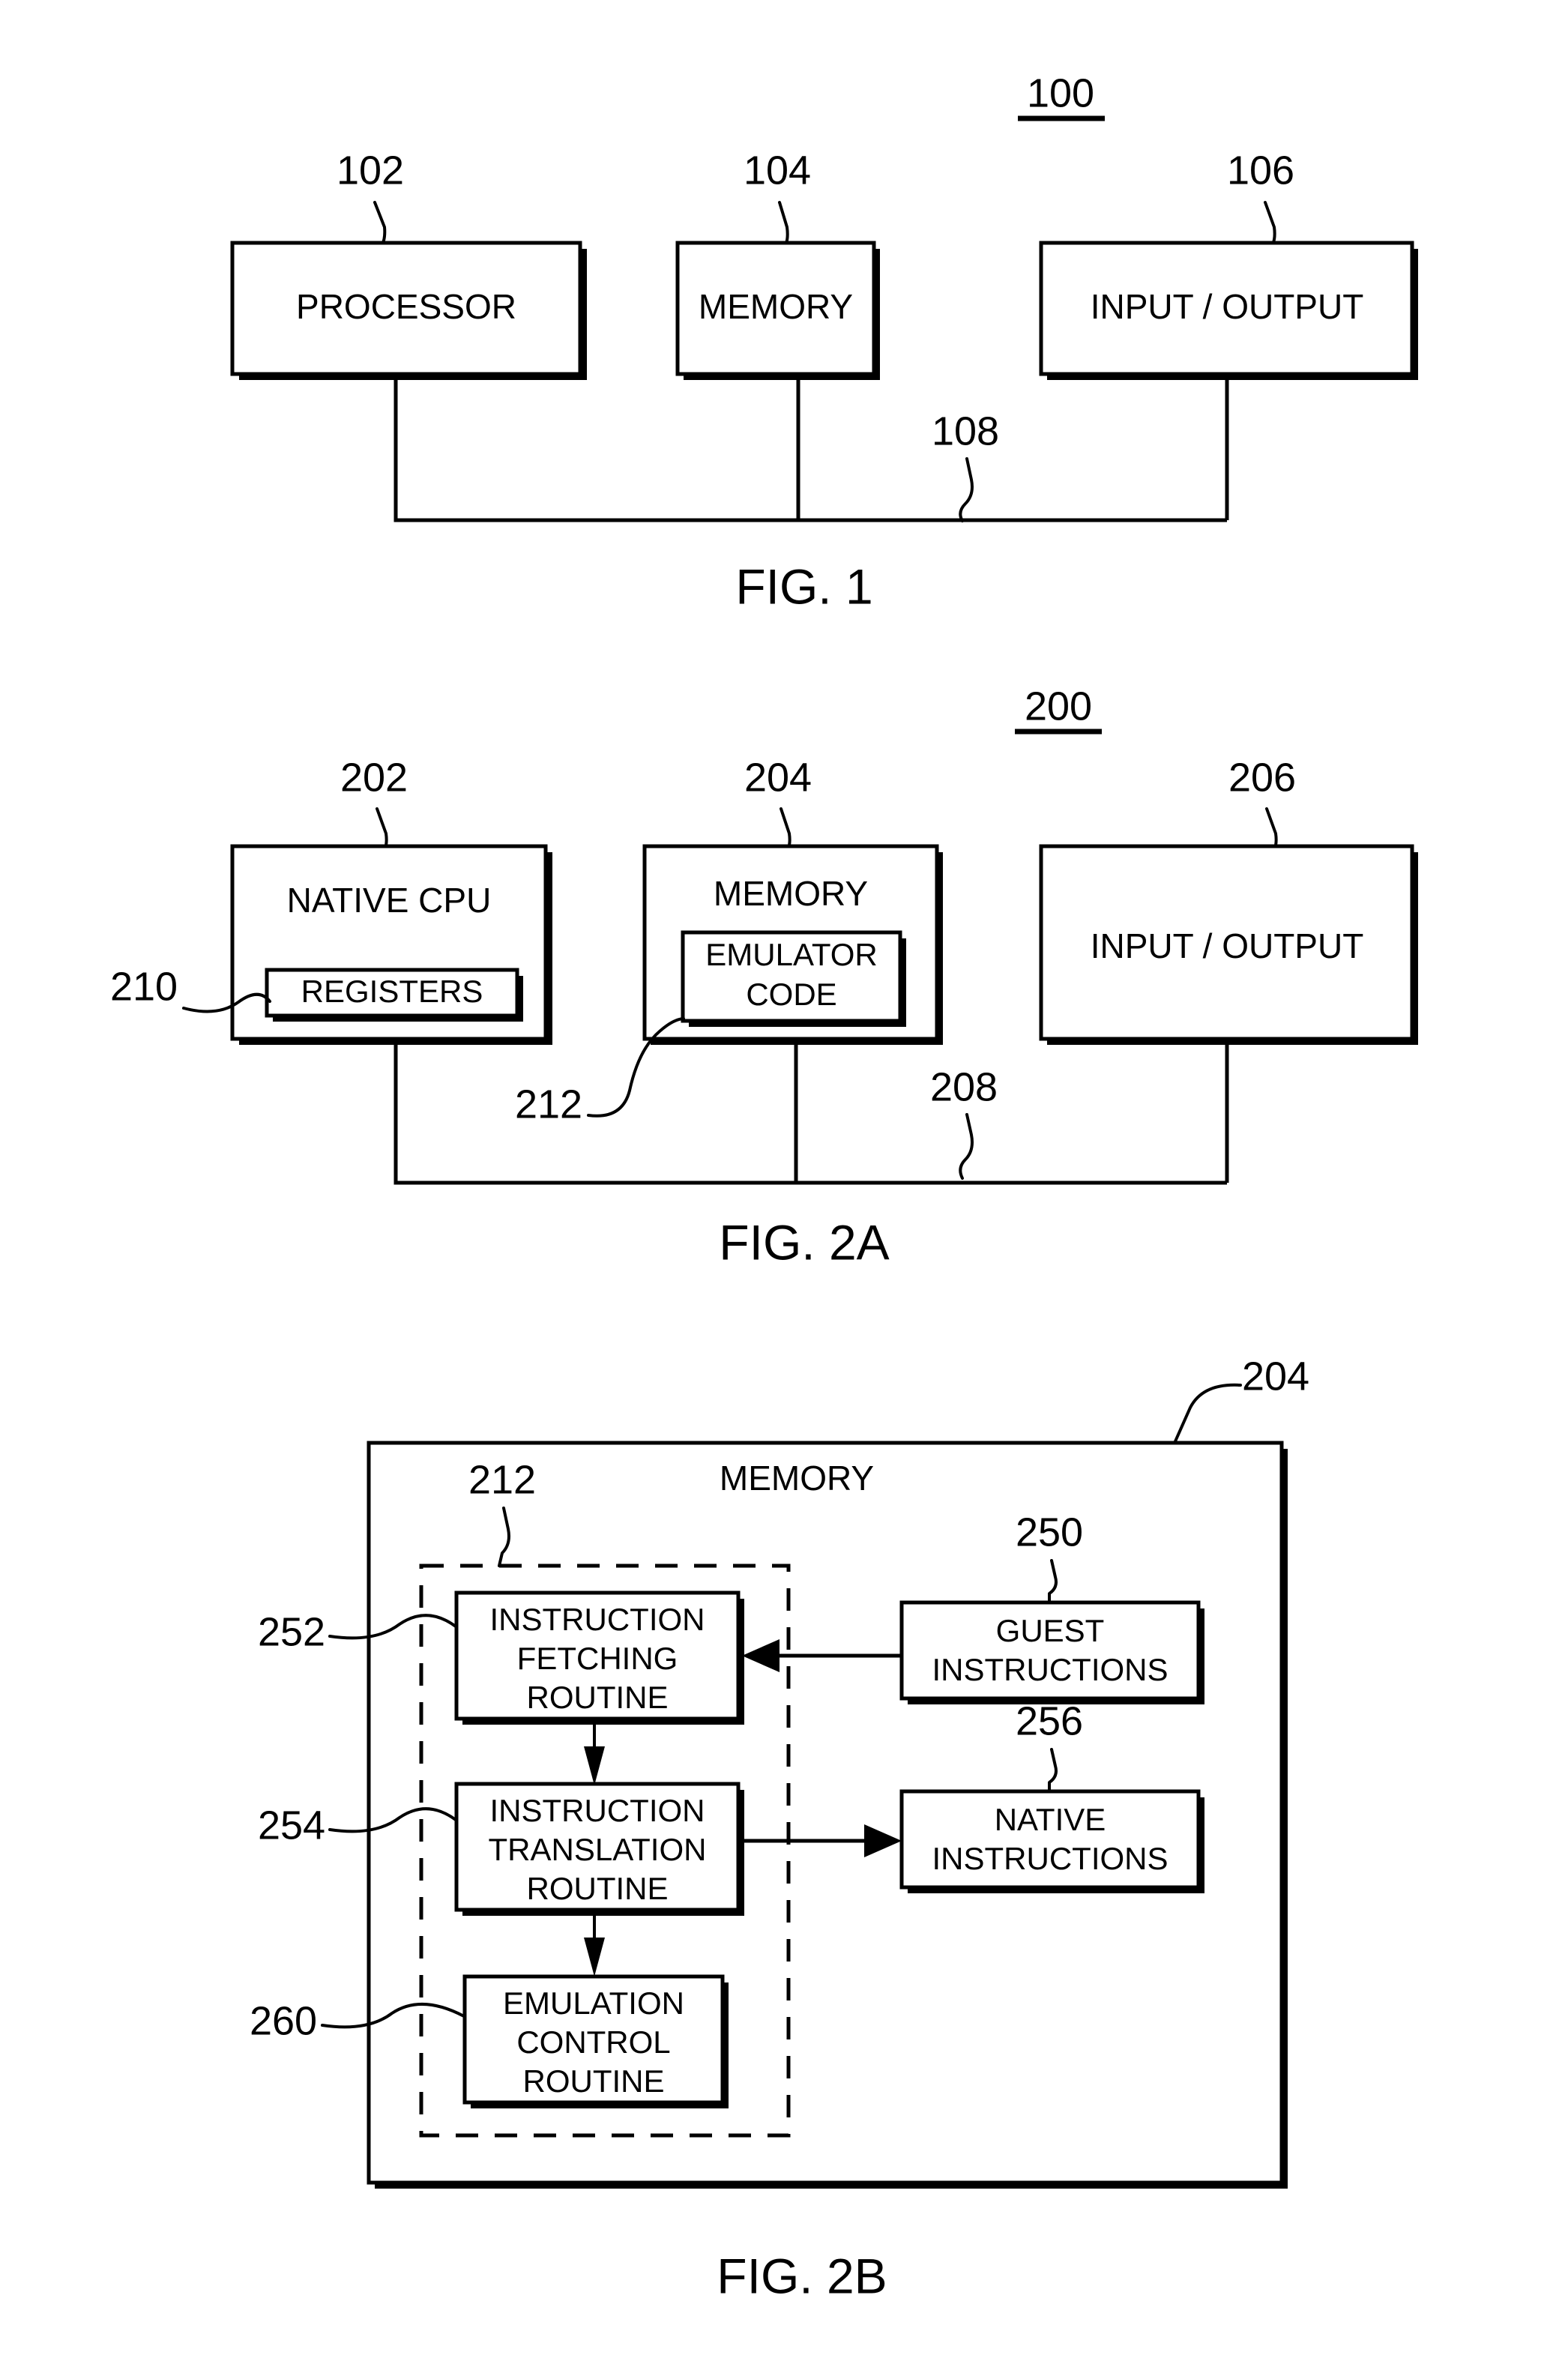  I want to click on fig2b-emulation-control-line3: ROUTINE, so click(594, 2081).